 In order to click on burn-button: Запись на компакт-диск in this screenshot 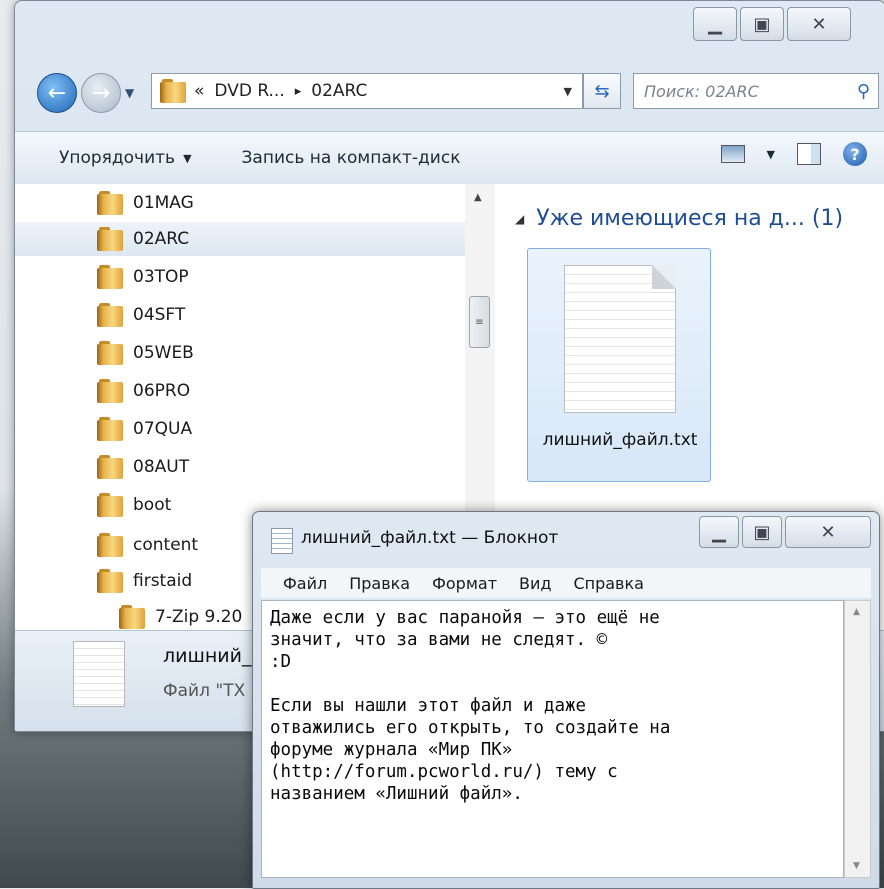, I will do `click(351, 158)`.